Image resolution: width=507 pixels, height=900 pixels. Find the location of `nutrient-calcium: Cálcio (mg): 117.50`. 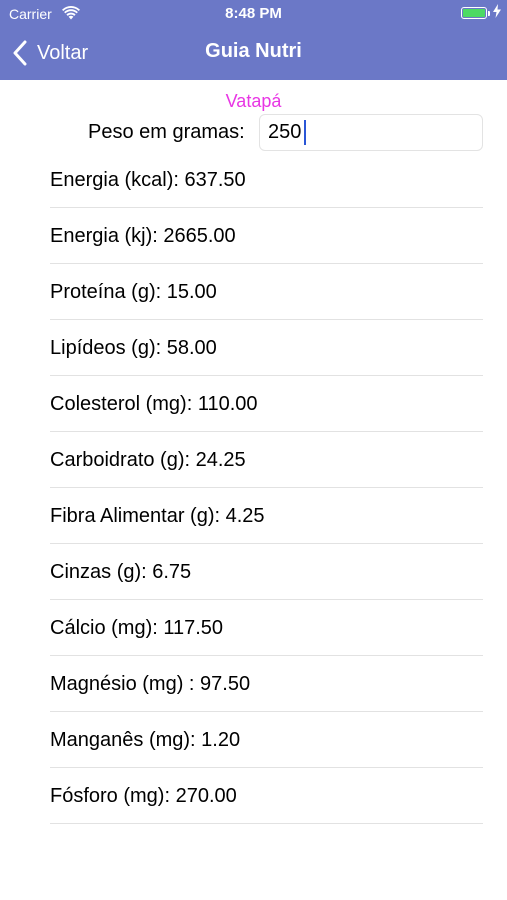

nutrient-calcium: Cálcio (mg): 117.50 is located at coordinates (137, 627).